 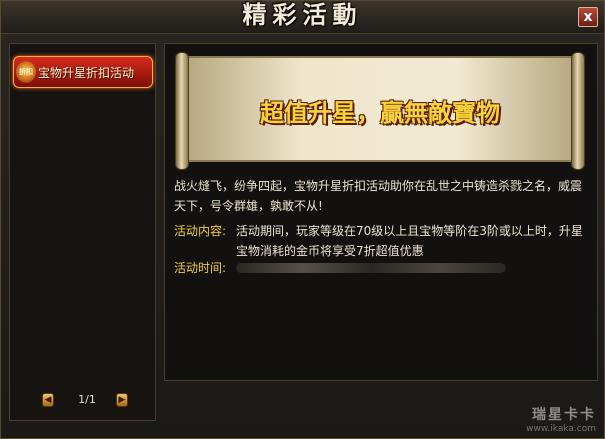 What do you see at coordinates (122, 400) in the screenshot?
I see `next-page-button: ▶` at bounding box center [122, 400].